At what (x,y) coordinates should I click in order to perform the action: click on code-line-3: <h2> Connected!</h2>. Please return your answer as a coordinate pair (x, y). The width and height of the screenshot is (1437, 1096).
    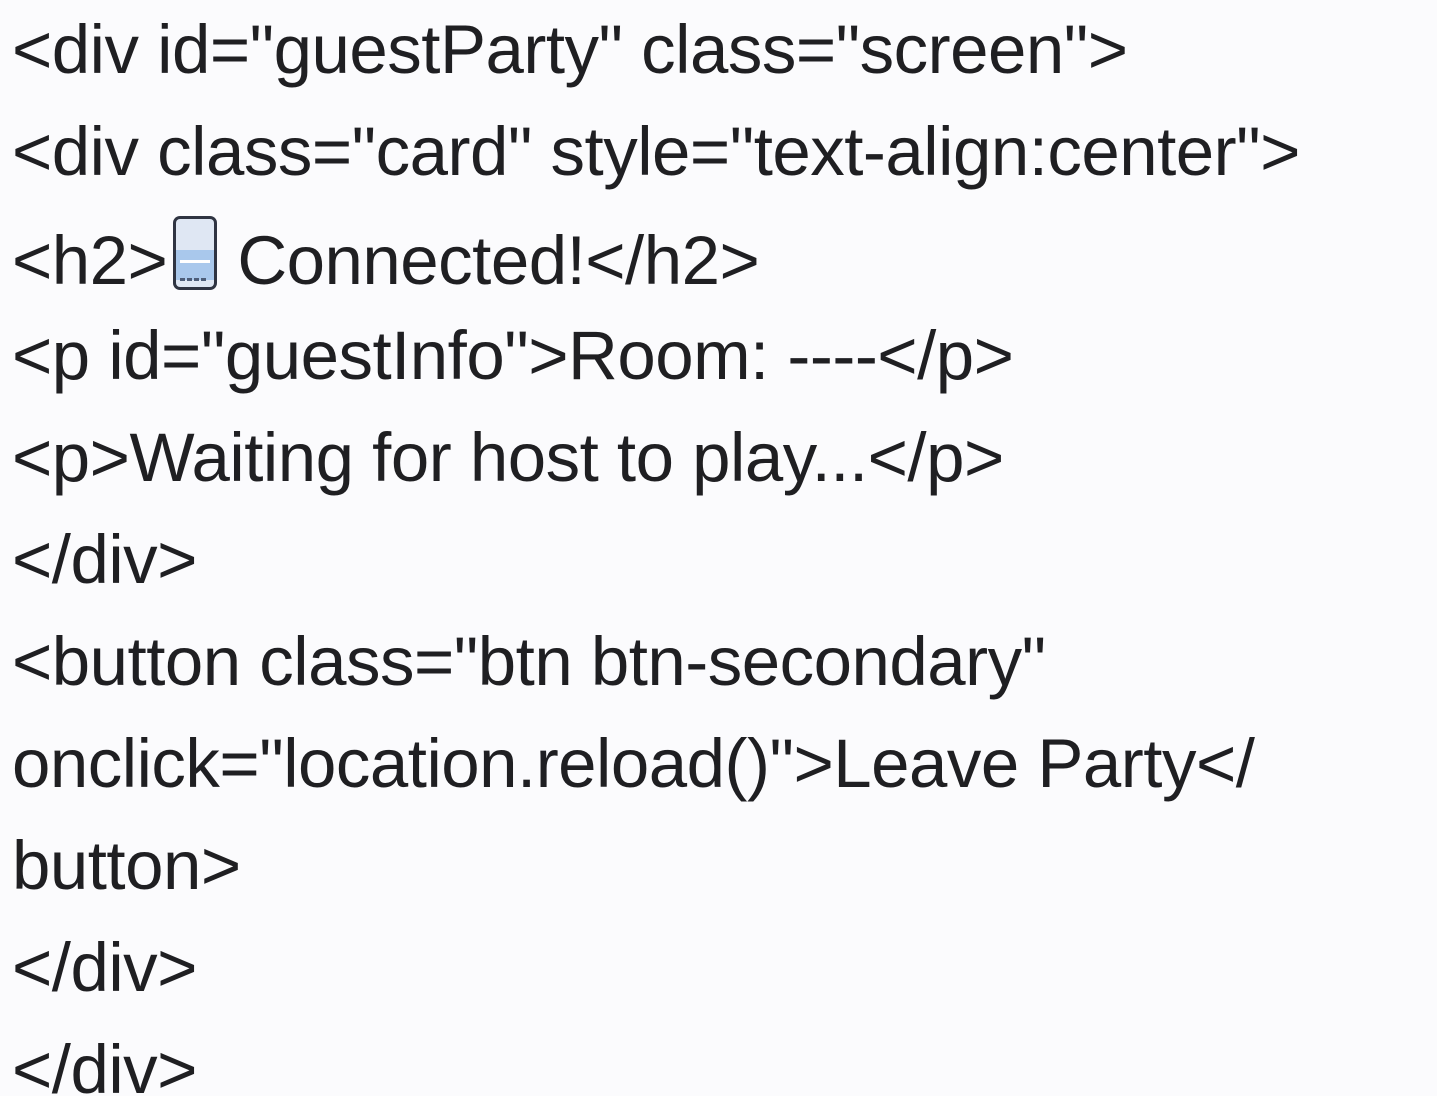
    Looking at the image, I should click on (386, 256).